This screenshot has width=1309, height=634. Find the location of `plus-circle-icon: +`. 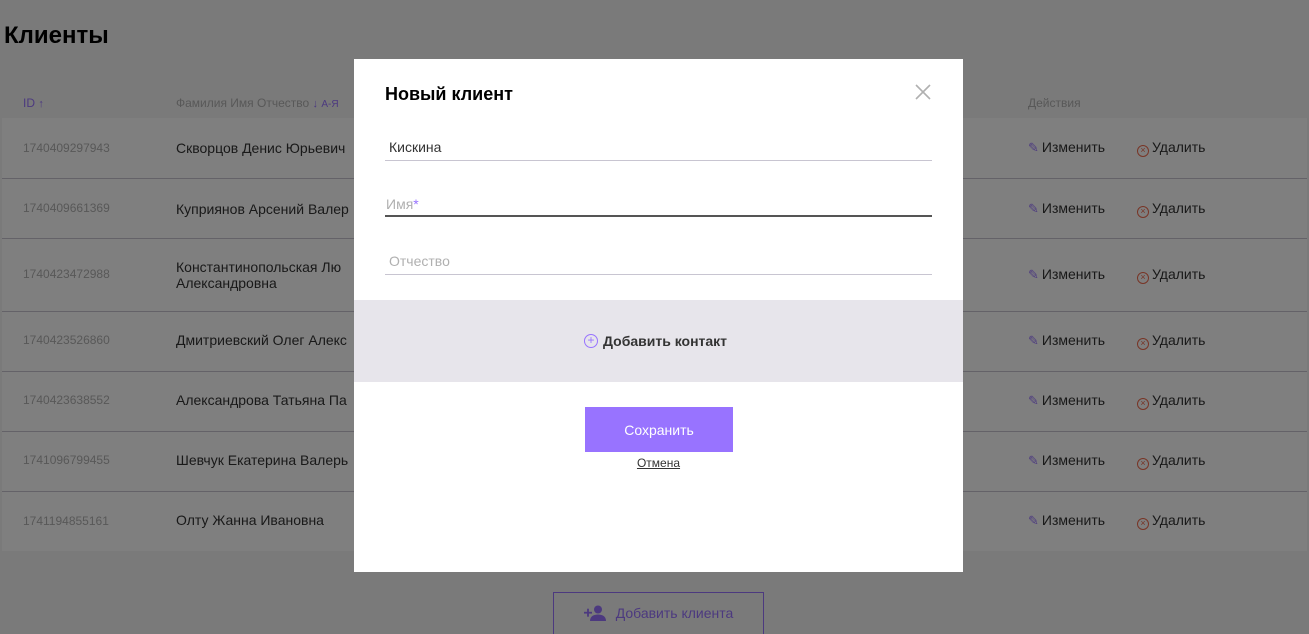

plus-circle-icon: + is located at coordinates (591, 341).